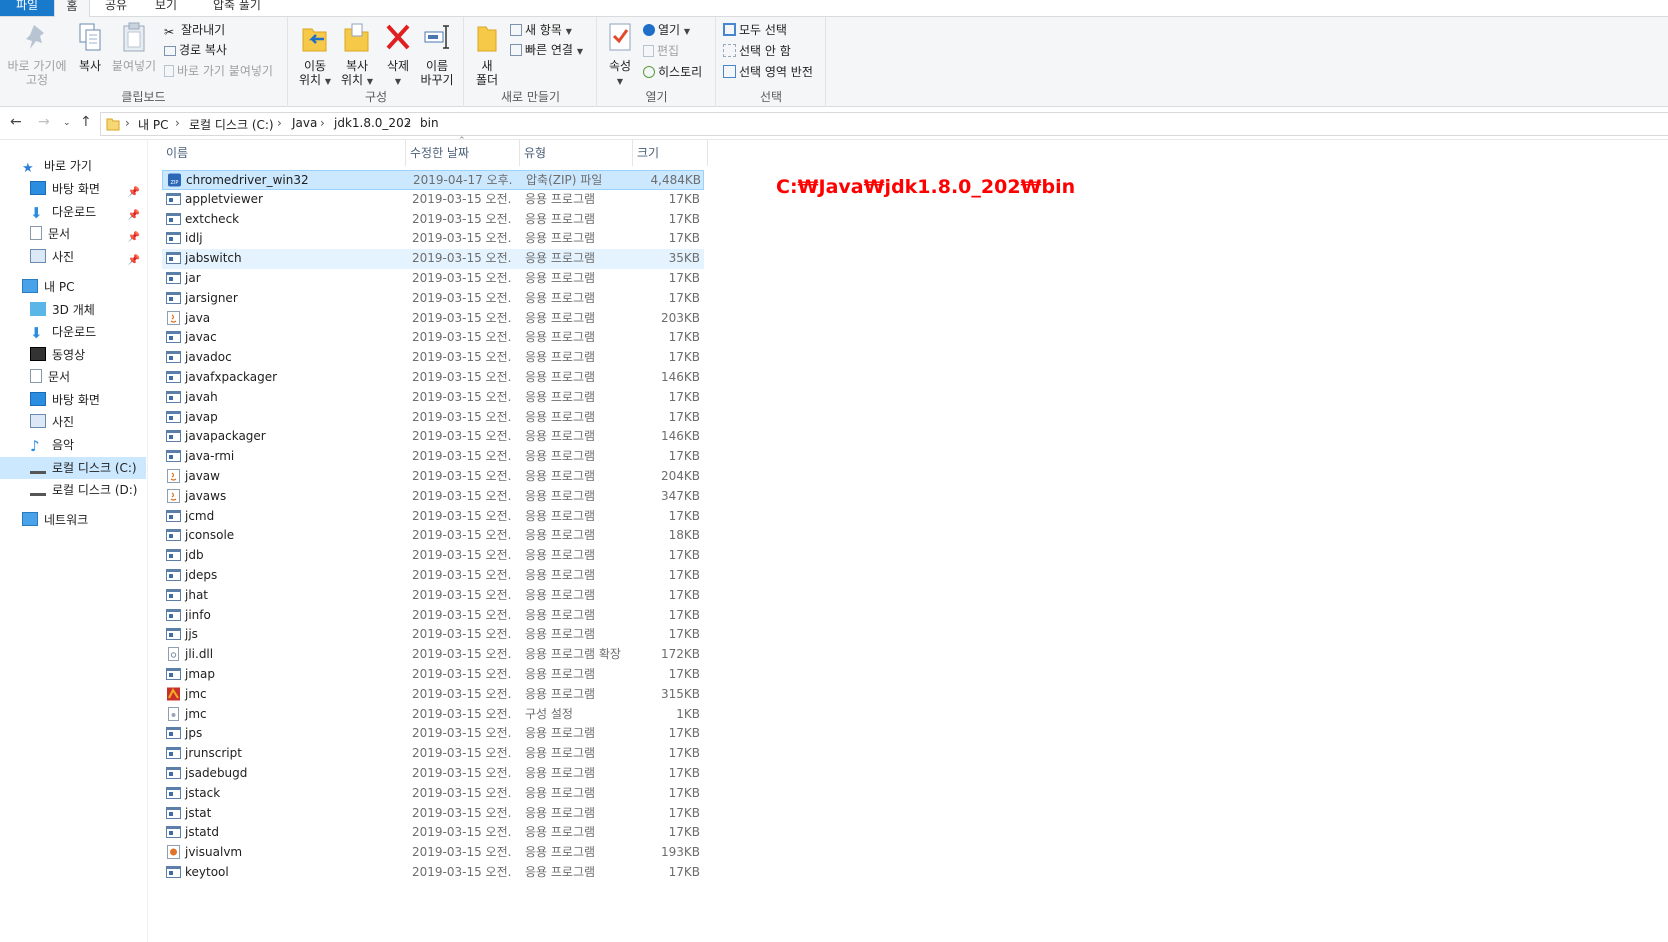  I want to click on paste-button: 붙여넣기, so click(134, 47).